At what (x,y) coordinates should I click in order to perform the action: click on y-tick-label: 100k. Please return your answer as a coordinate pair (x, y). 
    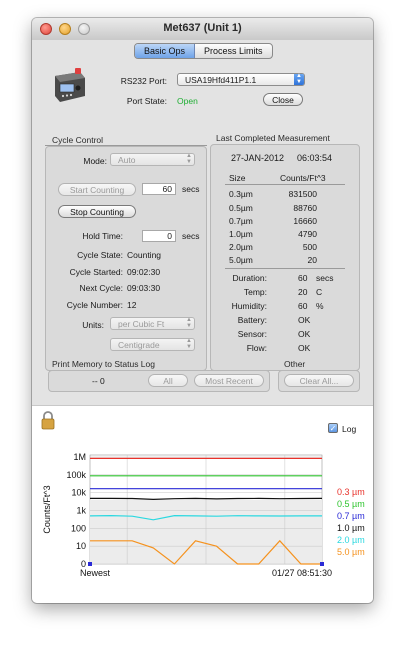
    Looking at the image, I should click on (76, 475).